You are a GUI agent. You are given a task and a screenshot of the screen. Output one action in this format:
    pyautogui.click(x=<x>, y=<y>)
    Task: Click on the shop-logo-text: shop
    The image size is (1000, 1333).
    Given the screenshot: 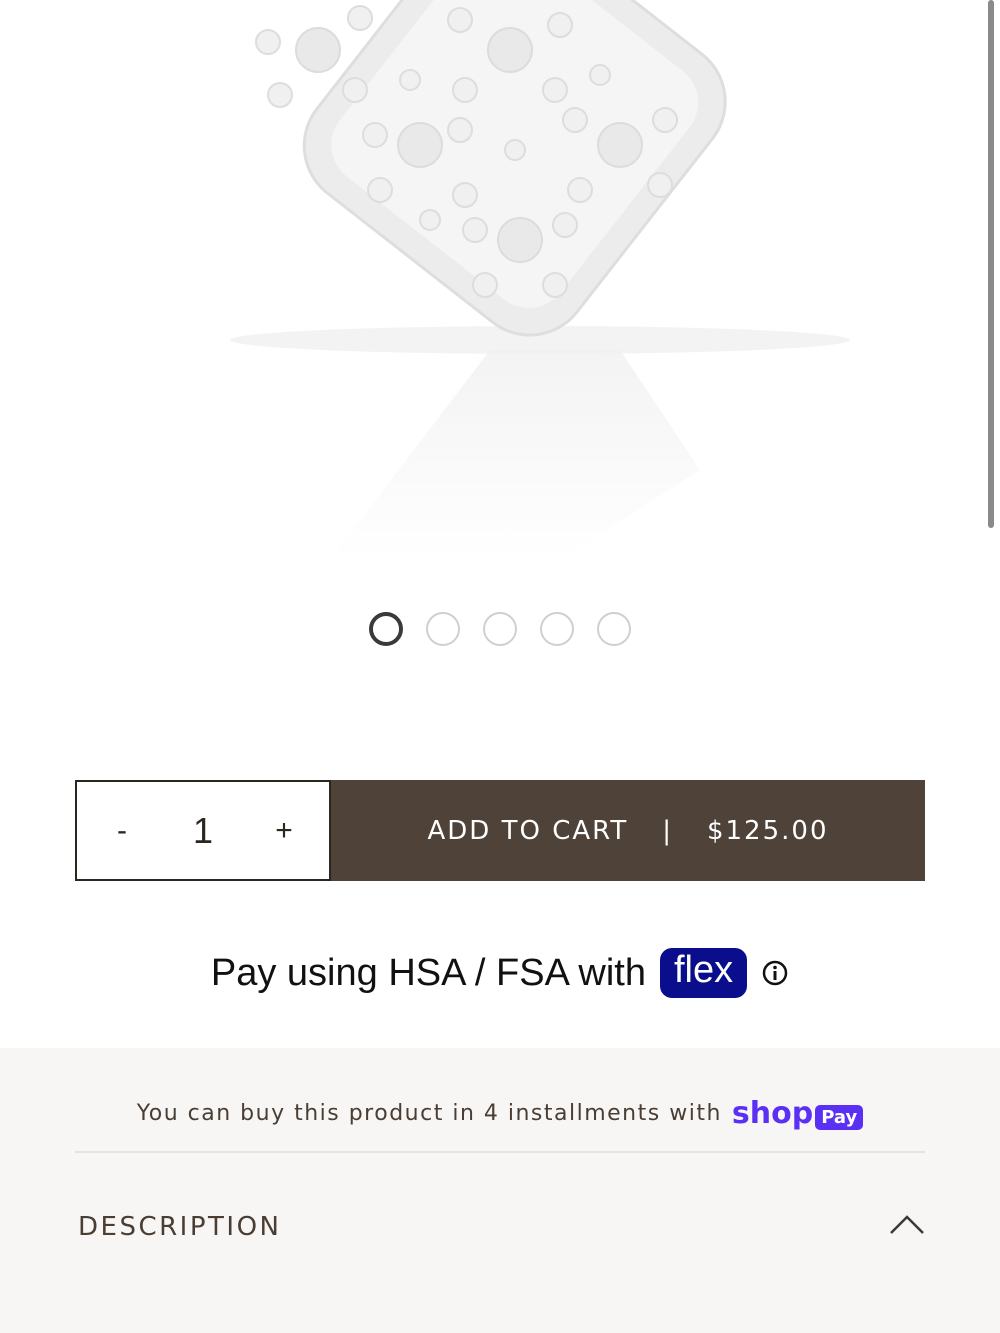 What is the action you would take?
    pyautogui.click(x=772, y=1113)
    